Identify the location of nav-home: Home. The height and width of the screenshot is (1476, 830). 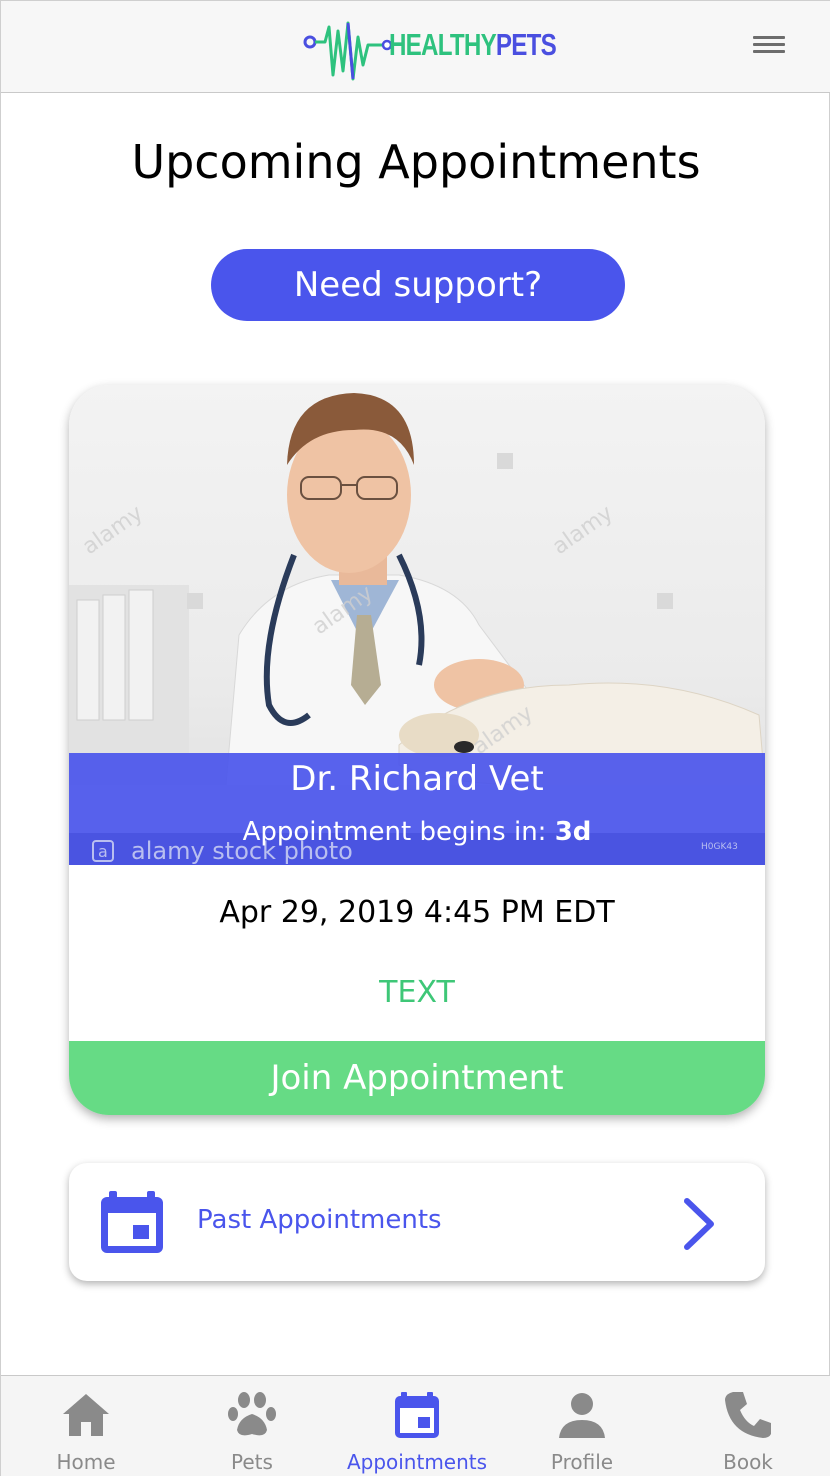
(86, 1426).